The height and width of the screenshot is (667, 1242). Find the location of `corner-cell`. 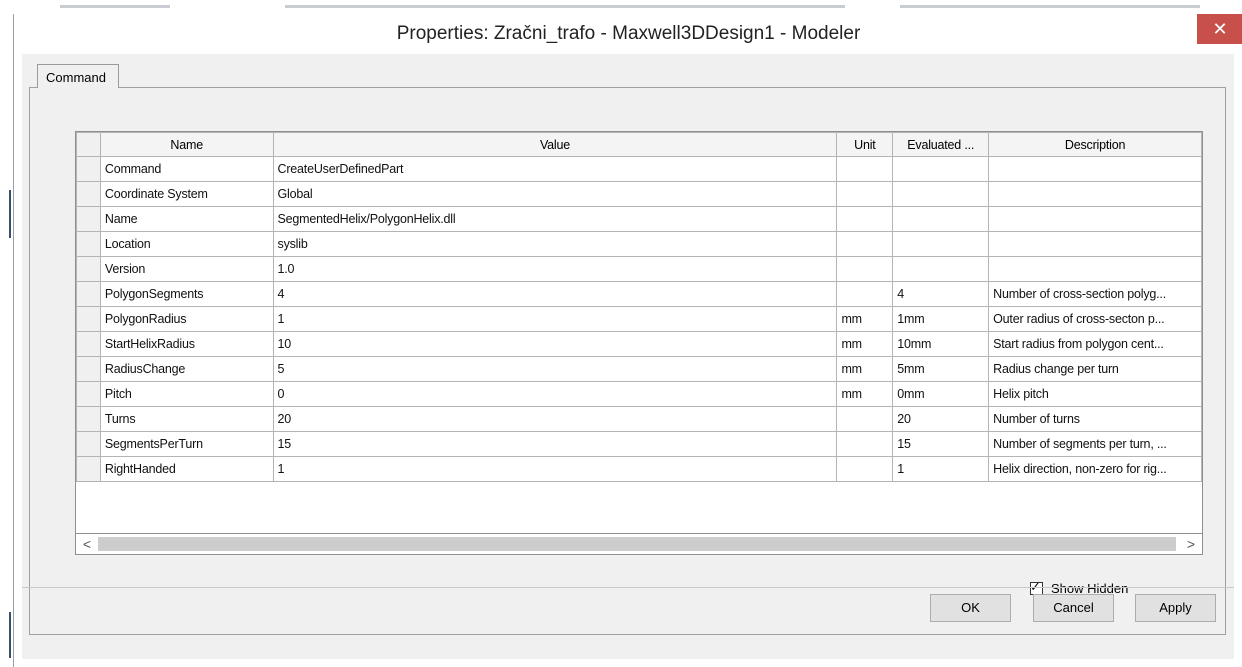

corner-cell is located at coordinates (88, 144).